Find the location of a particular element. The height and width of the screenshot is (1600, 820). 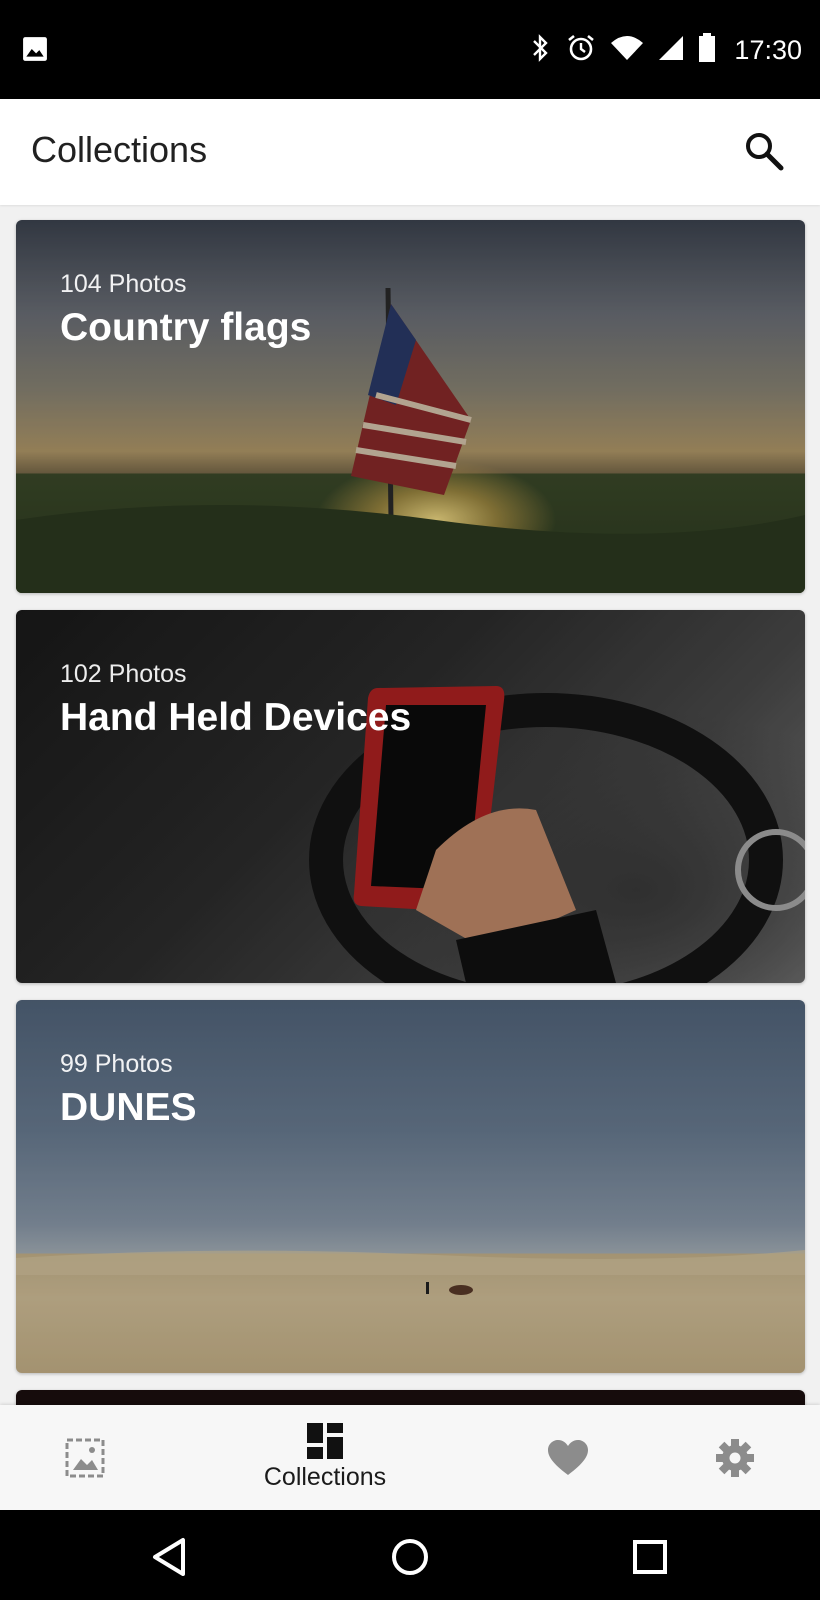

nav-collections: Collections is located at coordinates (325, 1457).